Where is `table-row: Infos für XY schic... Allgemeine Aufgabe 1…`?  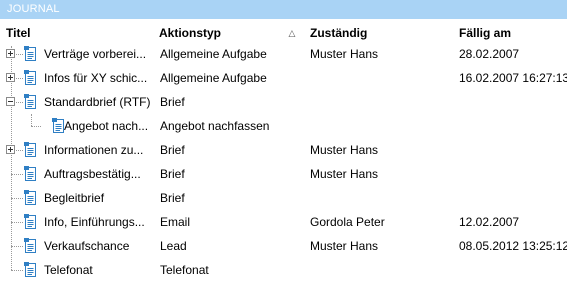 table-row: Infos für XY schic... Allgemeine Aufgabe 1… is located at coordinates (283, 78).